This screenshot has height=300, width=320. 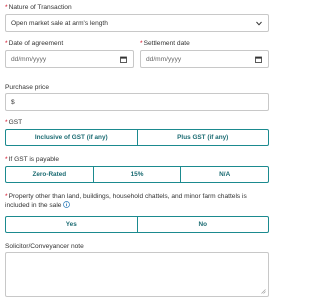 What do you see at coordinates (71, 137) in the screenshot?
I see `gst-inclusive-option: Inclusive of GST (if any)` at bounding box center [71, 137].